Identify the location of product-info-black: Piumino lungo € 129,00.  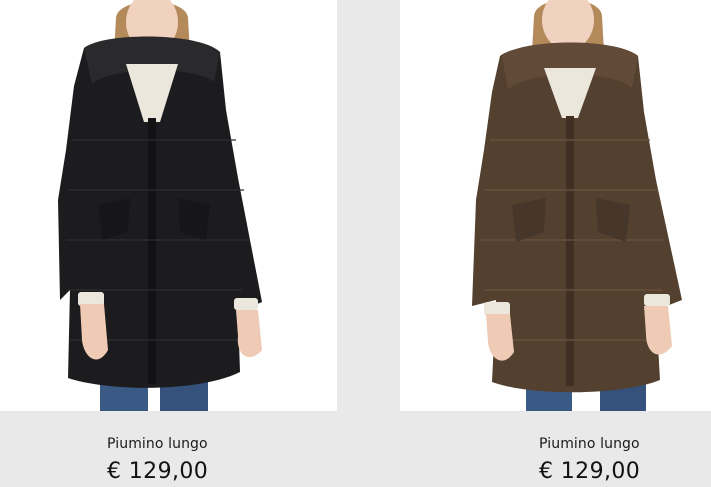
(168, 449).